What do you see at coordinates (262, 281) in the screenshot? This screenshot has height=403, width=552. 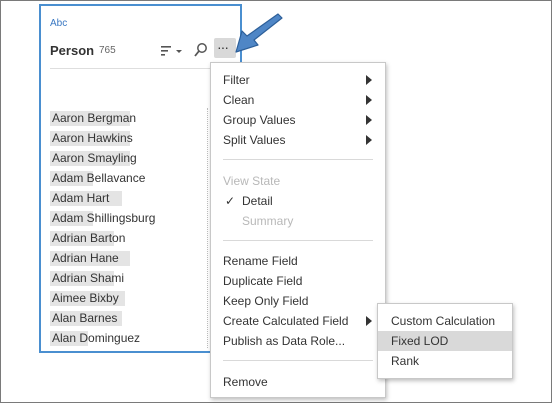 I see `menu-item-duplicate-field: Duplicate Field` at bounding box center [262, 281].